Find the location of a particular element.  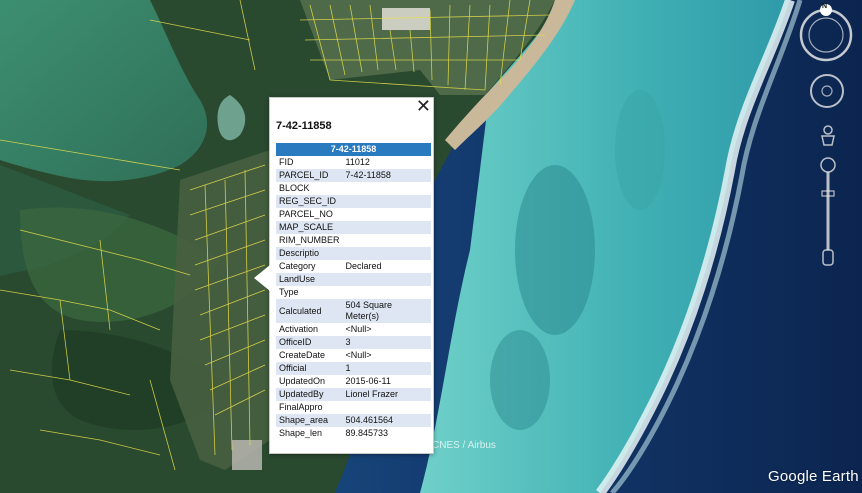

popup-title: 7-42-11858 is located at coordinates (304, 126).